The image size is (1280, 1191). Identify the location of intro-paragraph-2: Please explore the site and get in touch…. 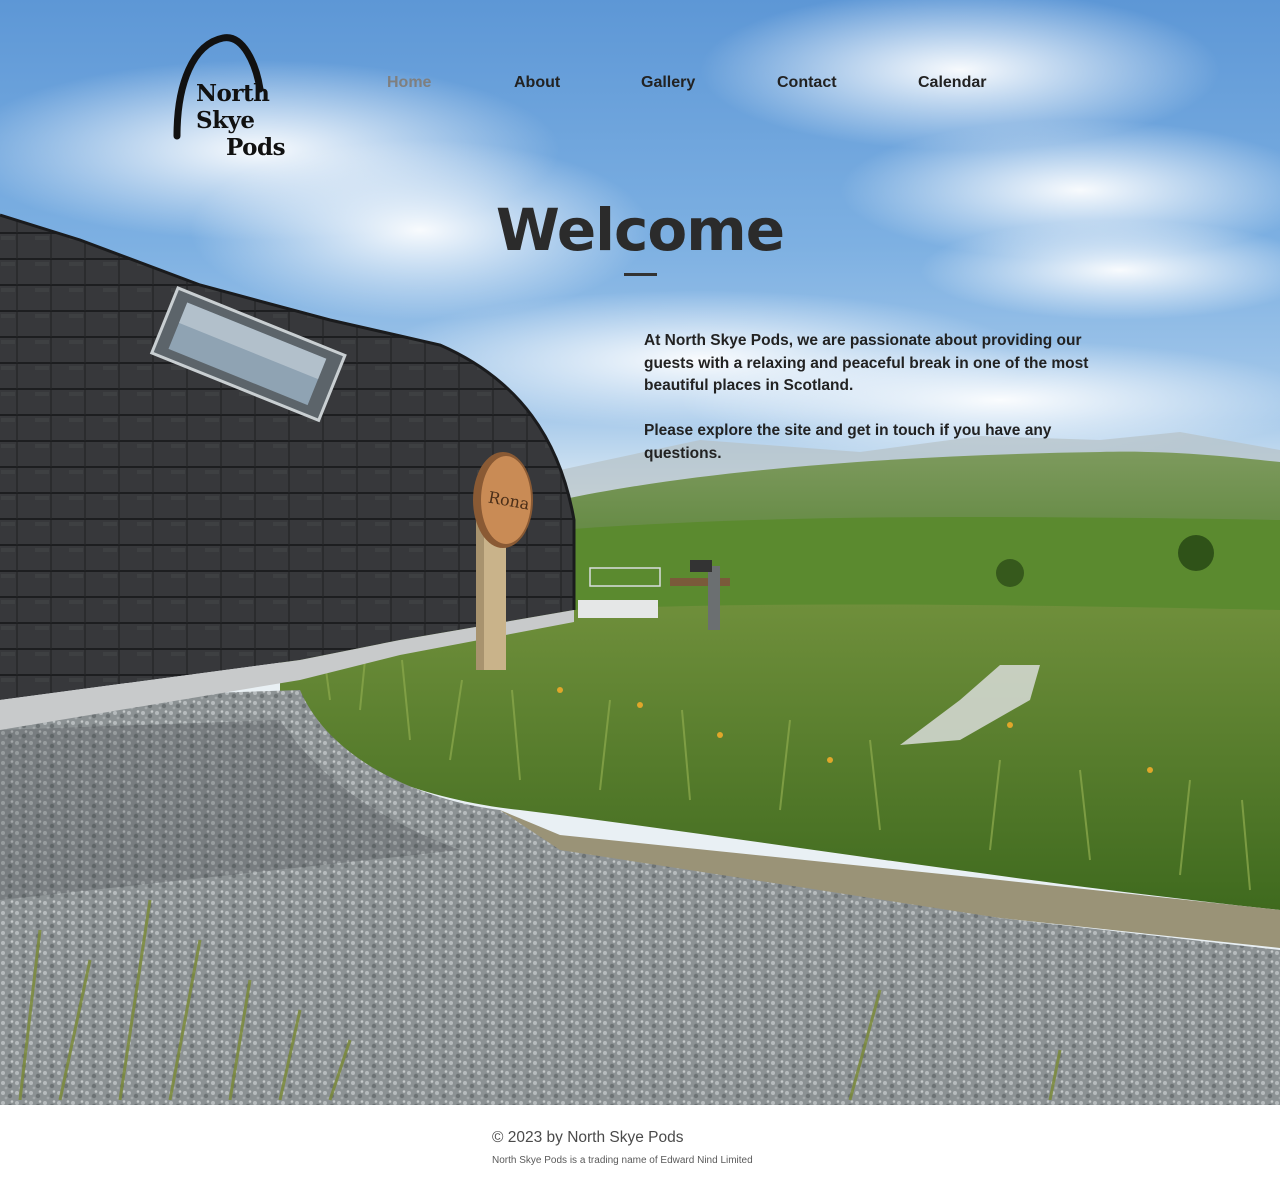
(848, 442).